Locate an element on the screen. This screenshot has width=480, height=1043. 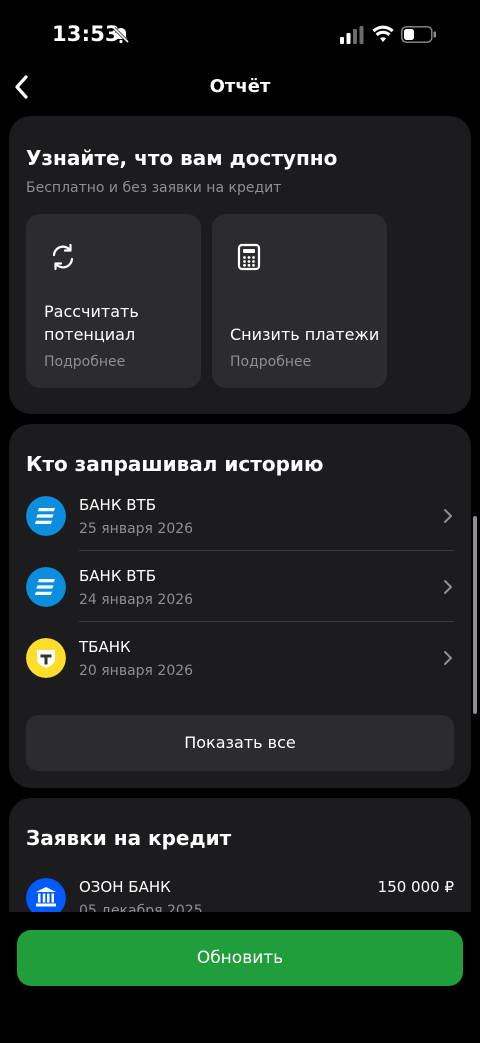
request-date: 24 января 2026 is located at coordinates (136, 600).